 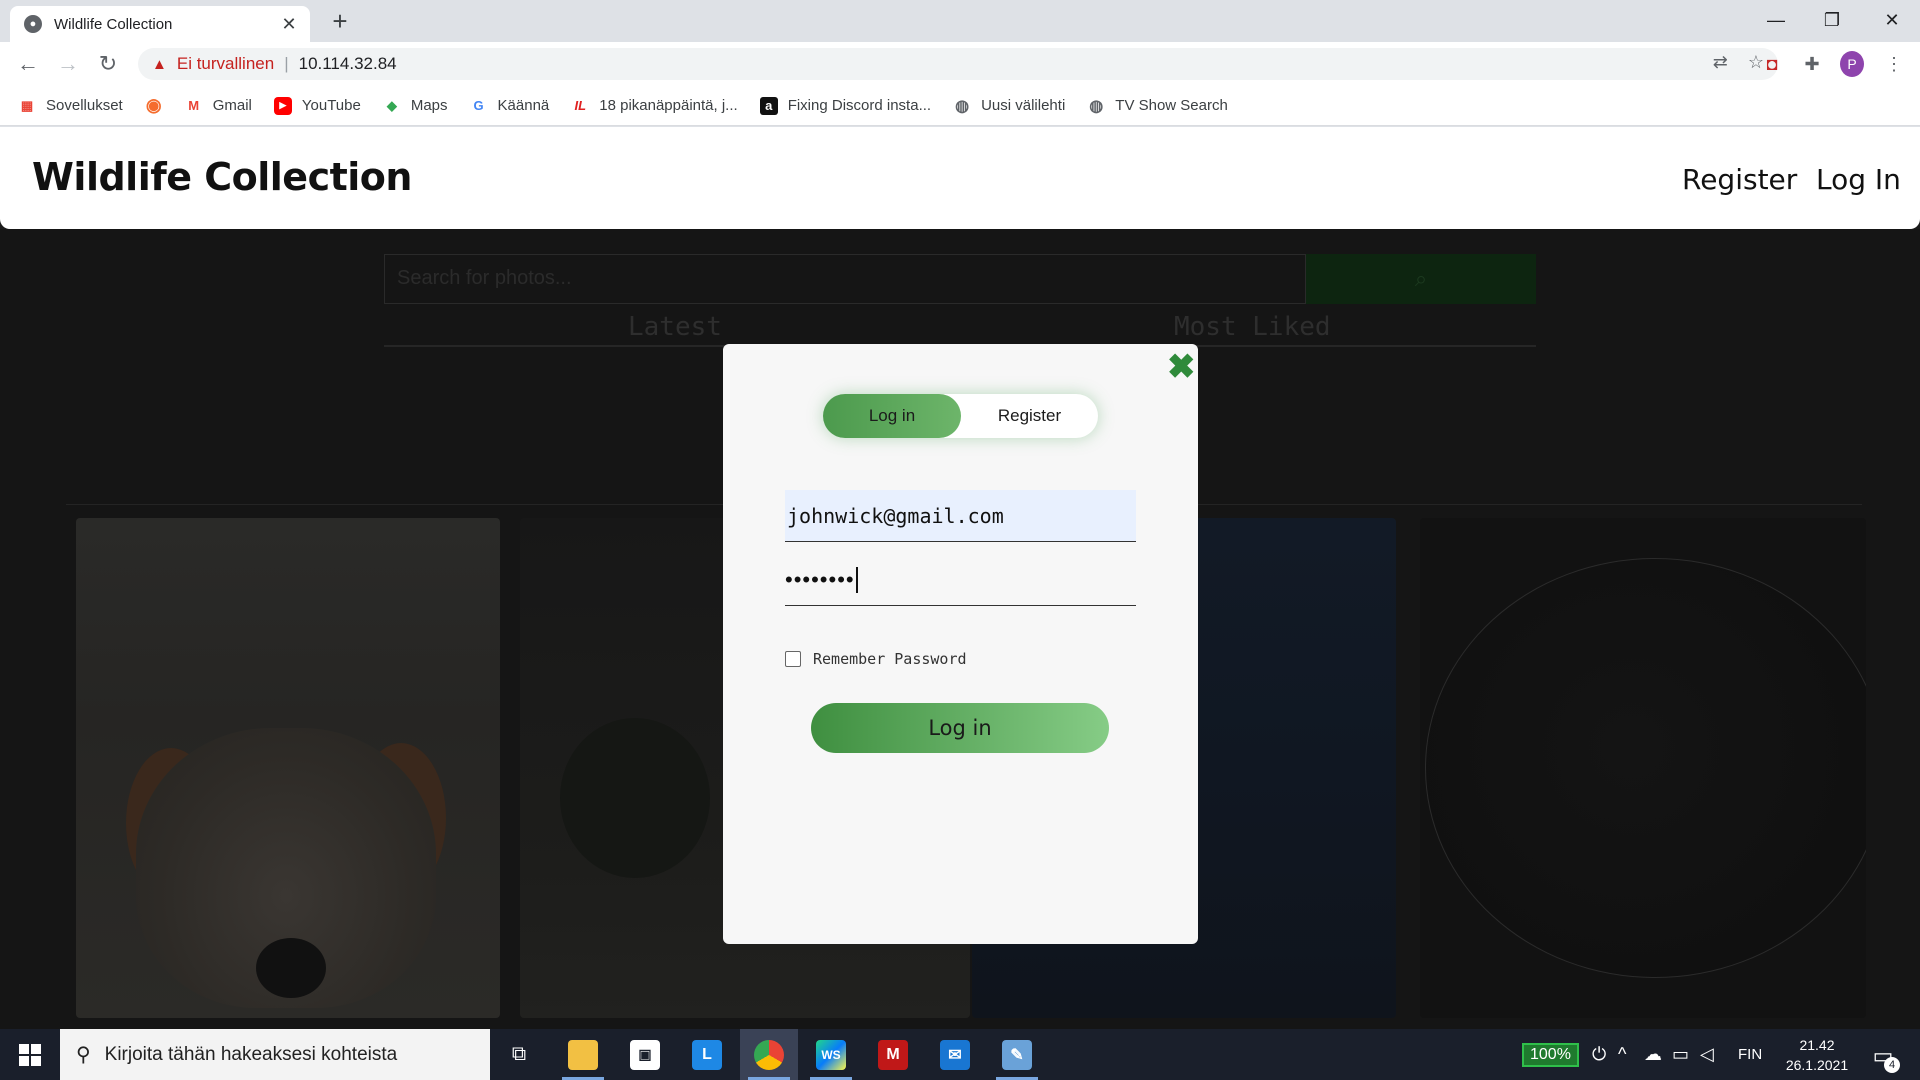 I want to click on apps-grid-icon: ▦, so click(x=27, y=105).